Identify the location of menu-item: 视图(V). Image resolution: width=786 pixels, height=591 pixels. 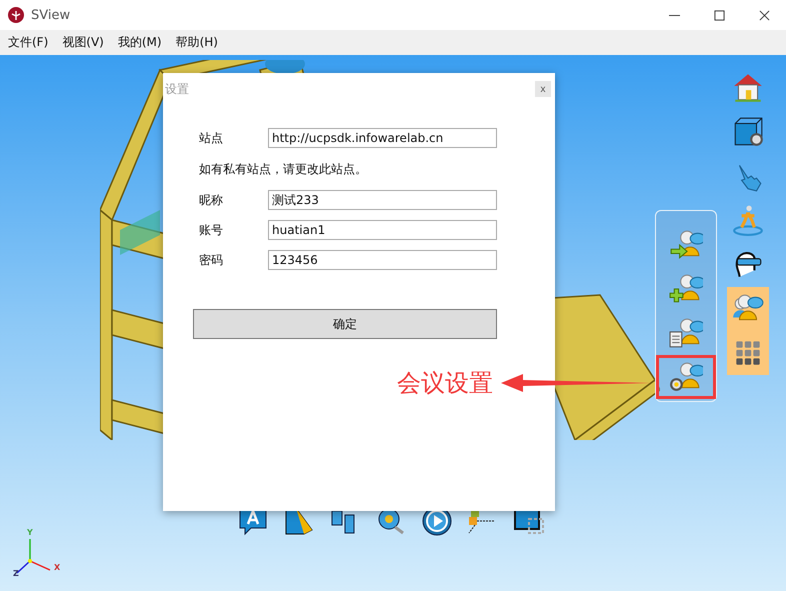
(83, 42).